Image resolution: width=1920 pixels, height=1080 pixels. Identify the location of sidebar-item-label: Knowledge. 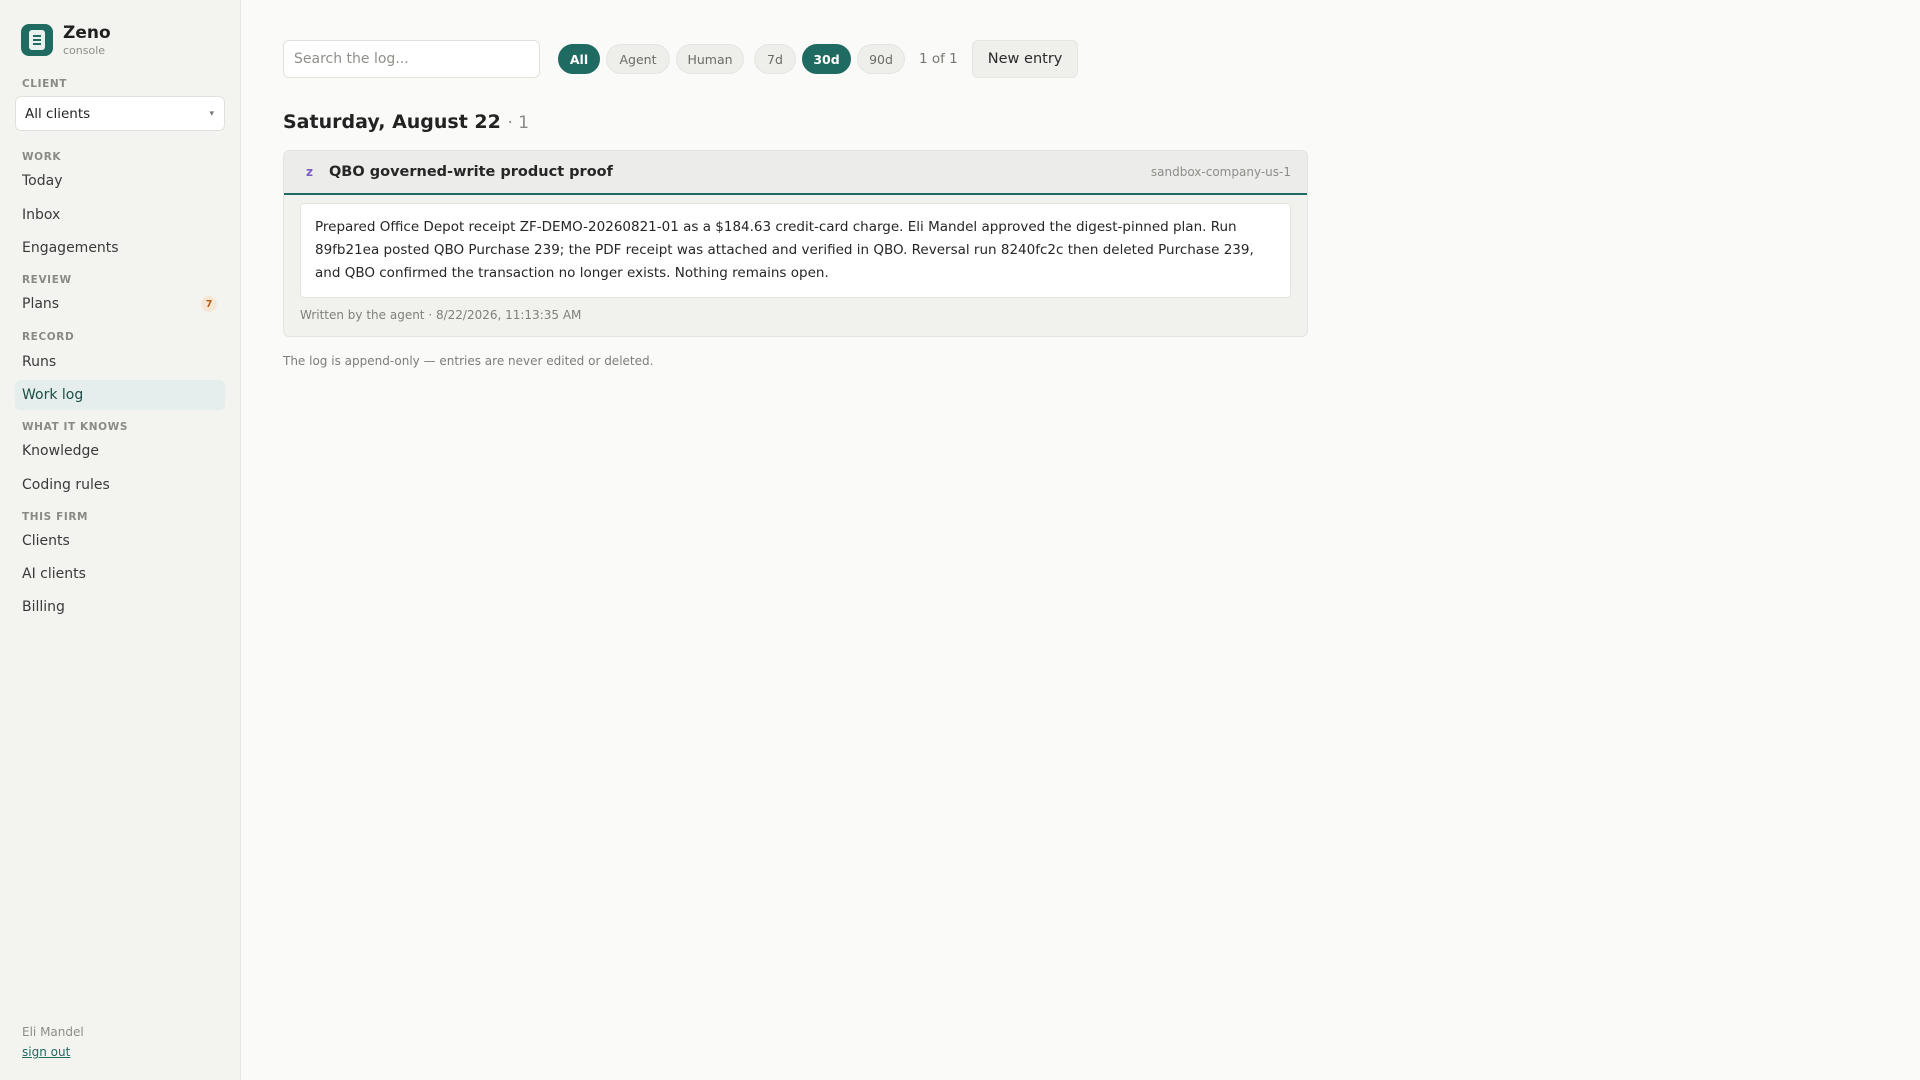
(60, 451).